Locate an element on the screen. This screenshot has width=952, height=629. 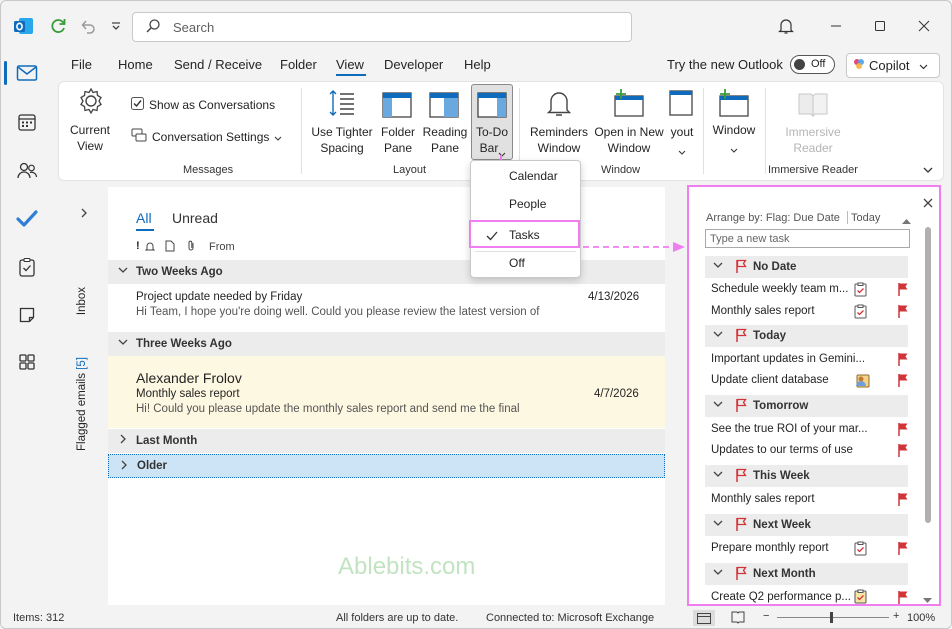
folder-pane-button: Folder Pane is located at coordinates (398, 122).